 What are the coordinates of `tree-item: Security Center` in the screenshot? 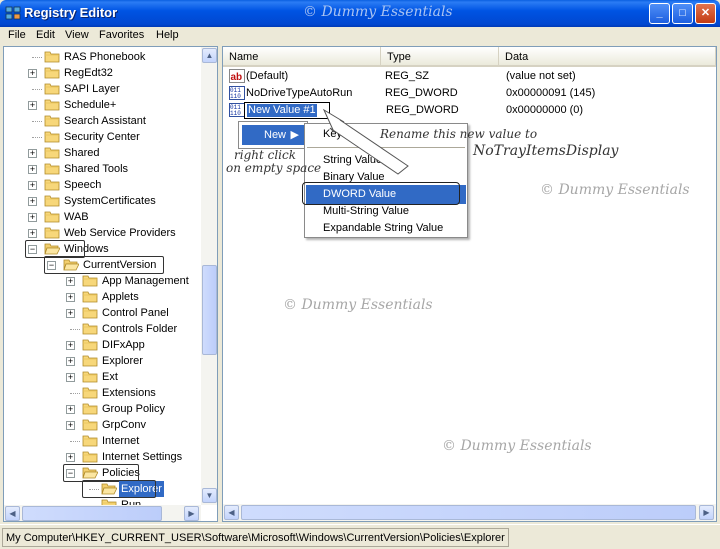 It's located at (102, 137).